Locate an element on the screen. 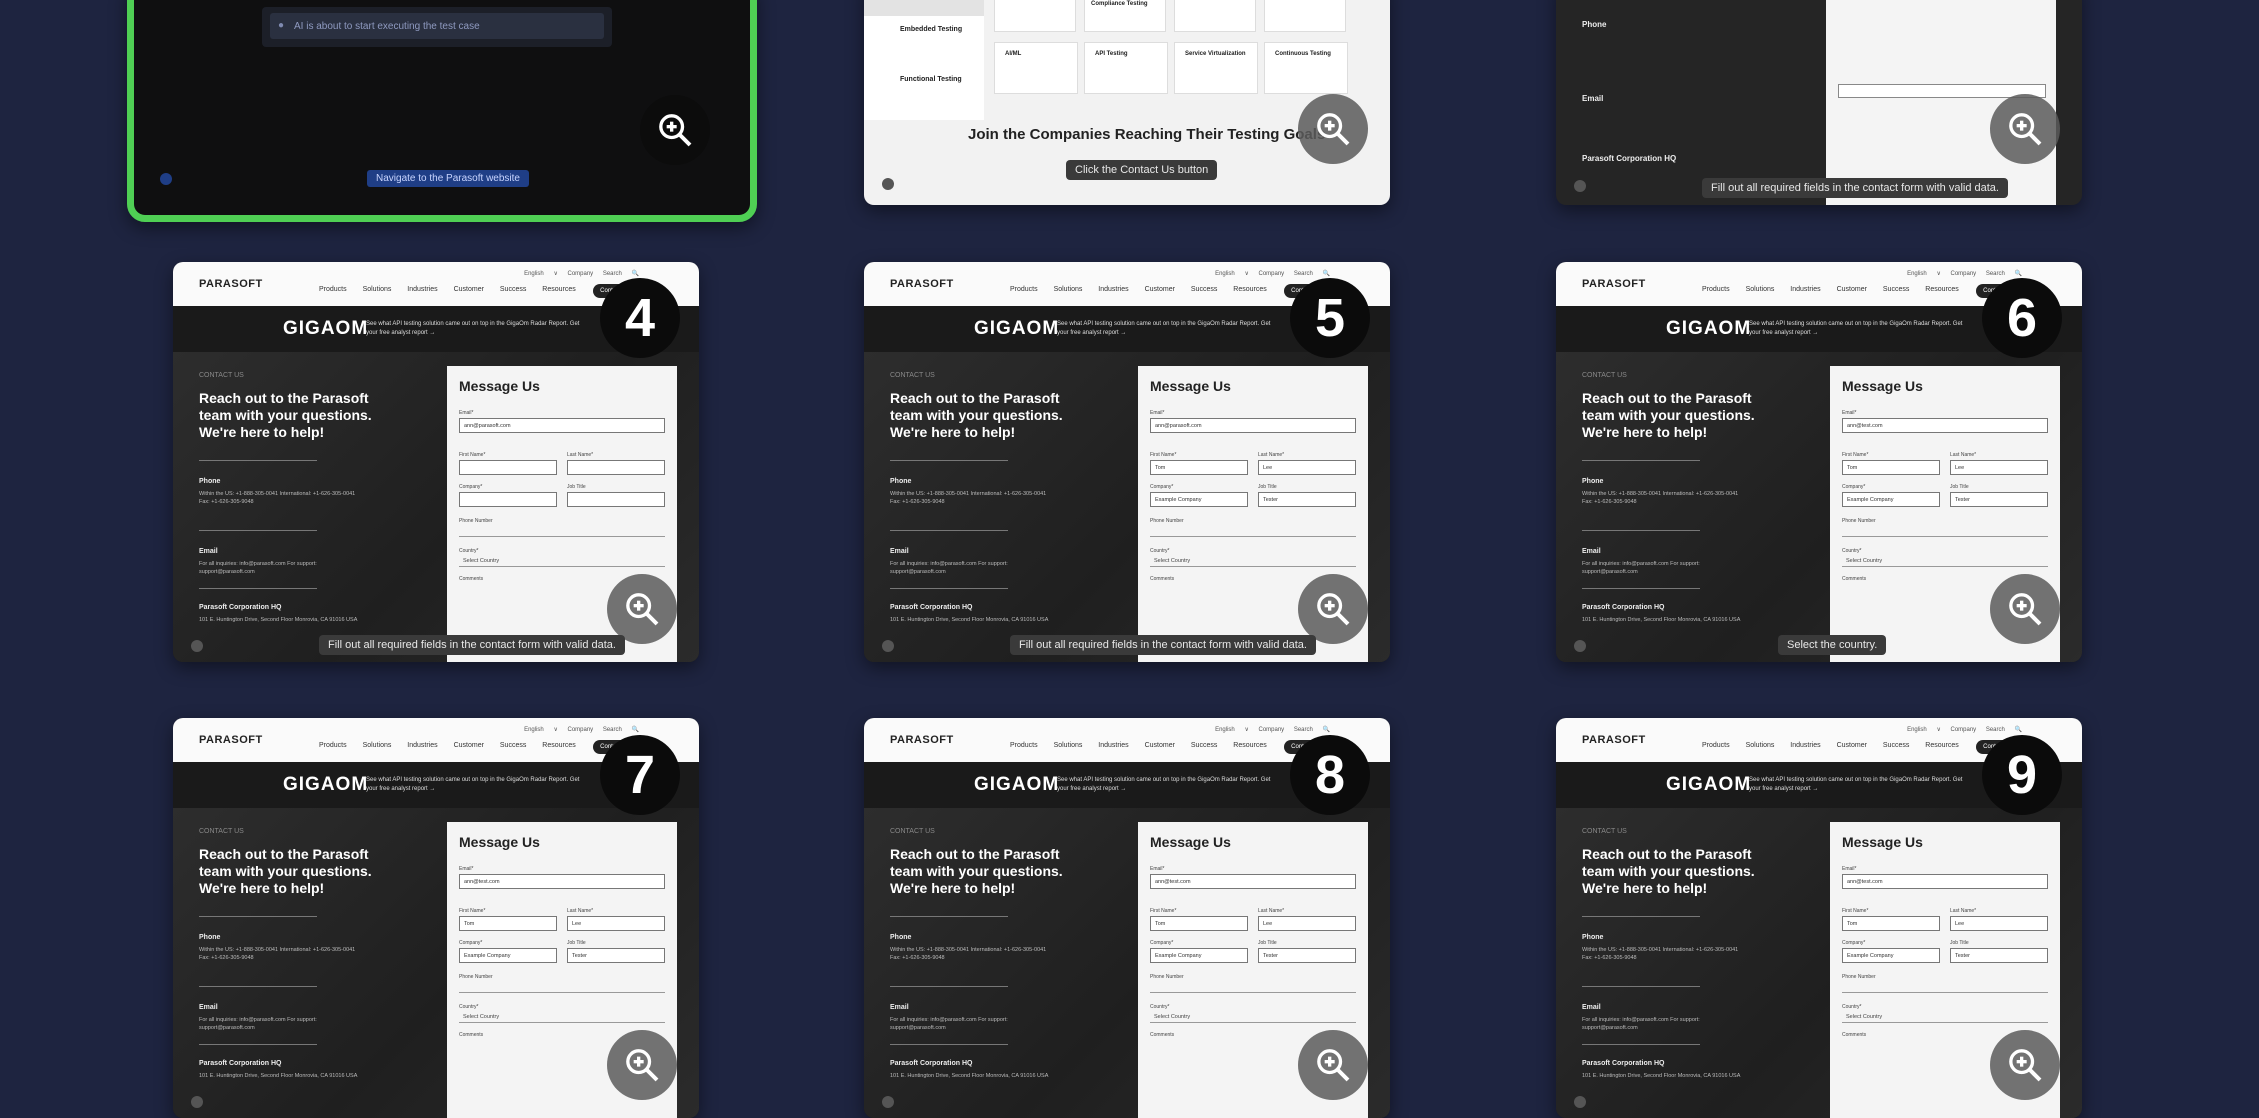 The image size is (2259, 1118). menu-item-embedded: Embedded Testing is located at coordinates (931, 29).